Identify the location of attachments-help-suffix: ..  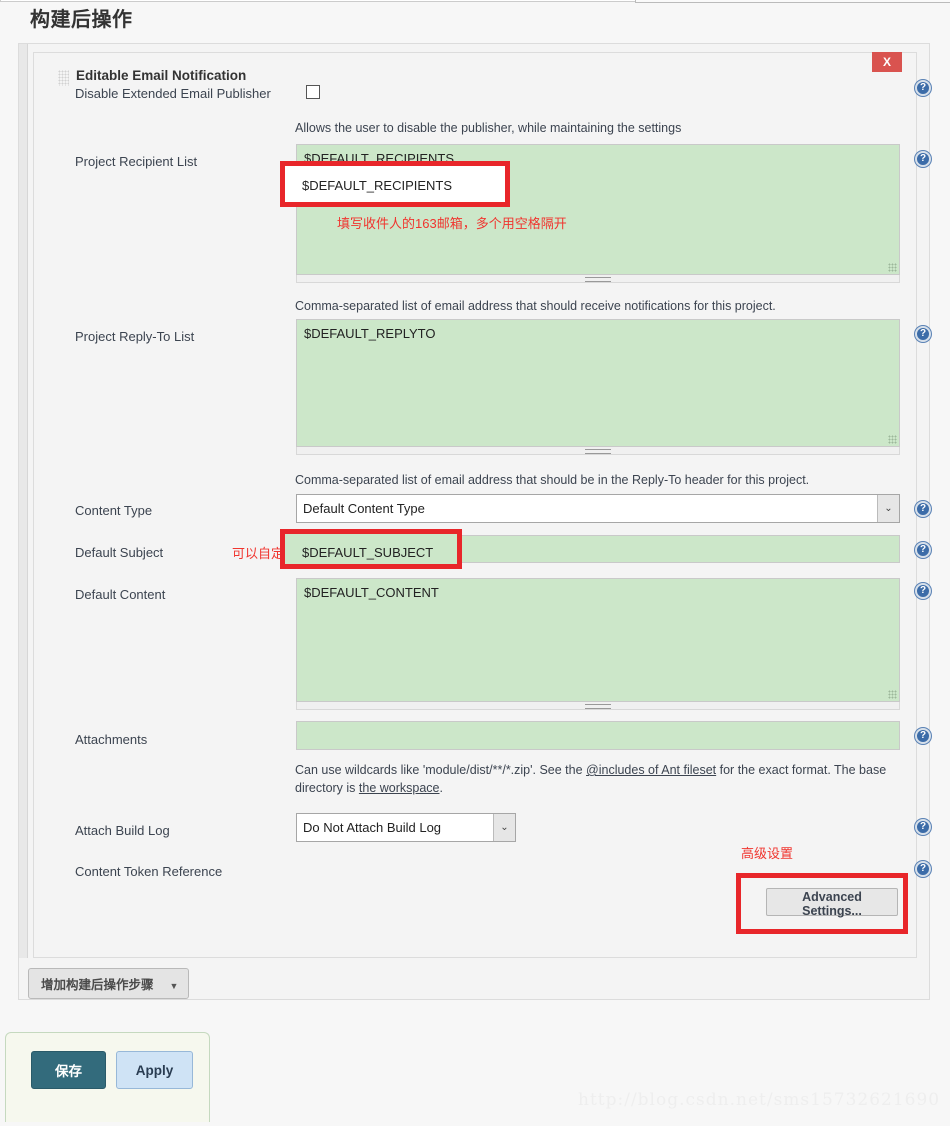
(441, 788).